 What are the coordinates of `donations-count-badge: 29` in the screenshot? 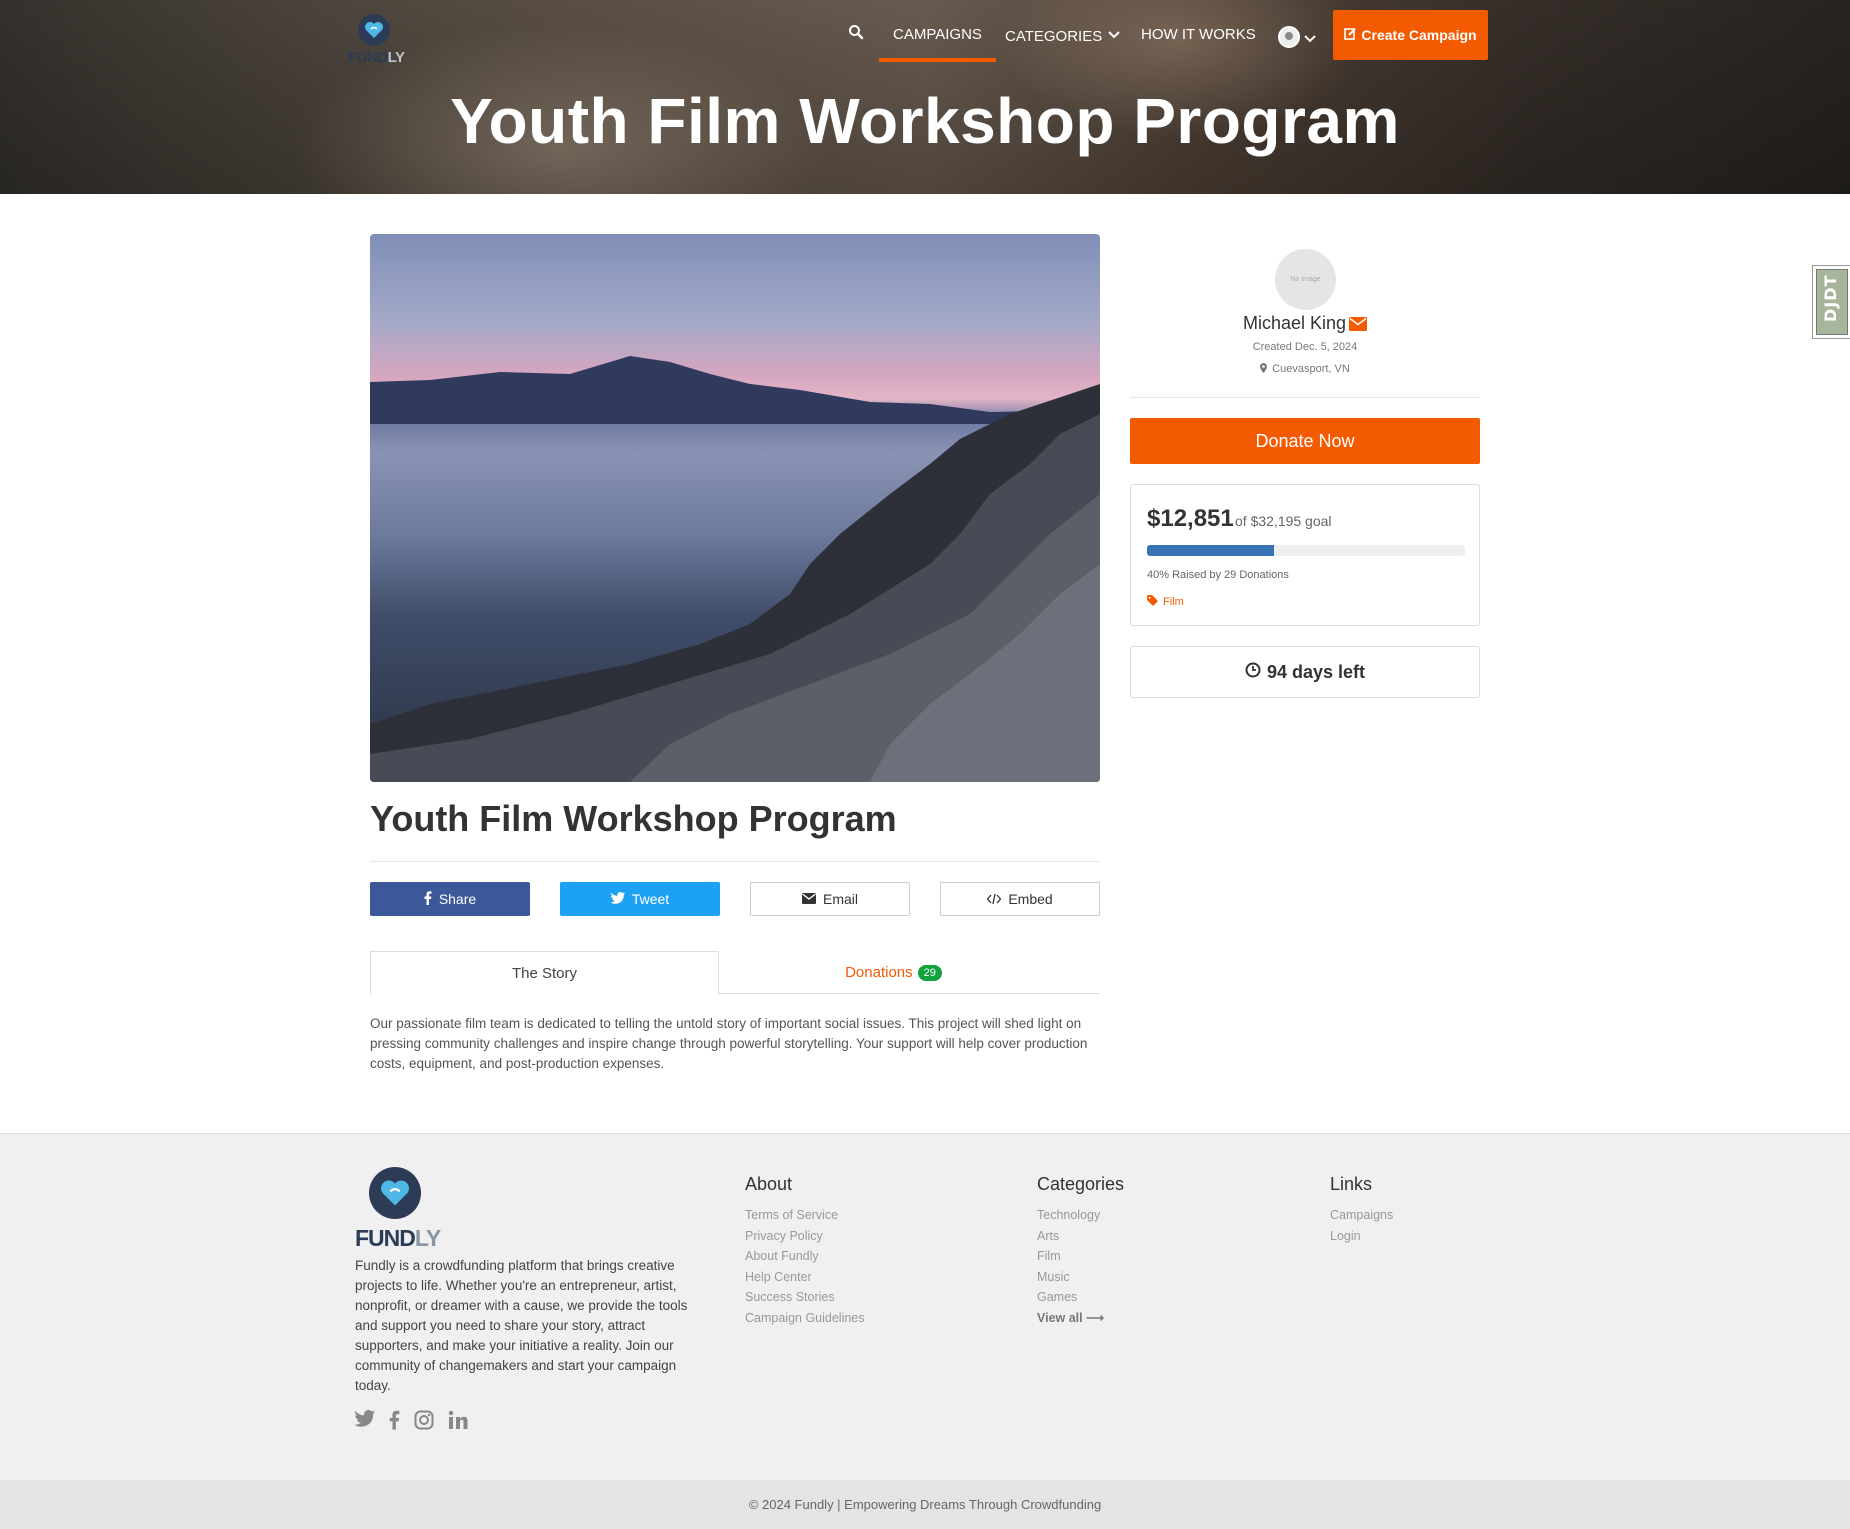 It's located at (929, 972).